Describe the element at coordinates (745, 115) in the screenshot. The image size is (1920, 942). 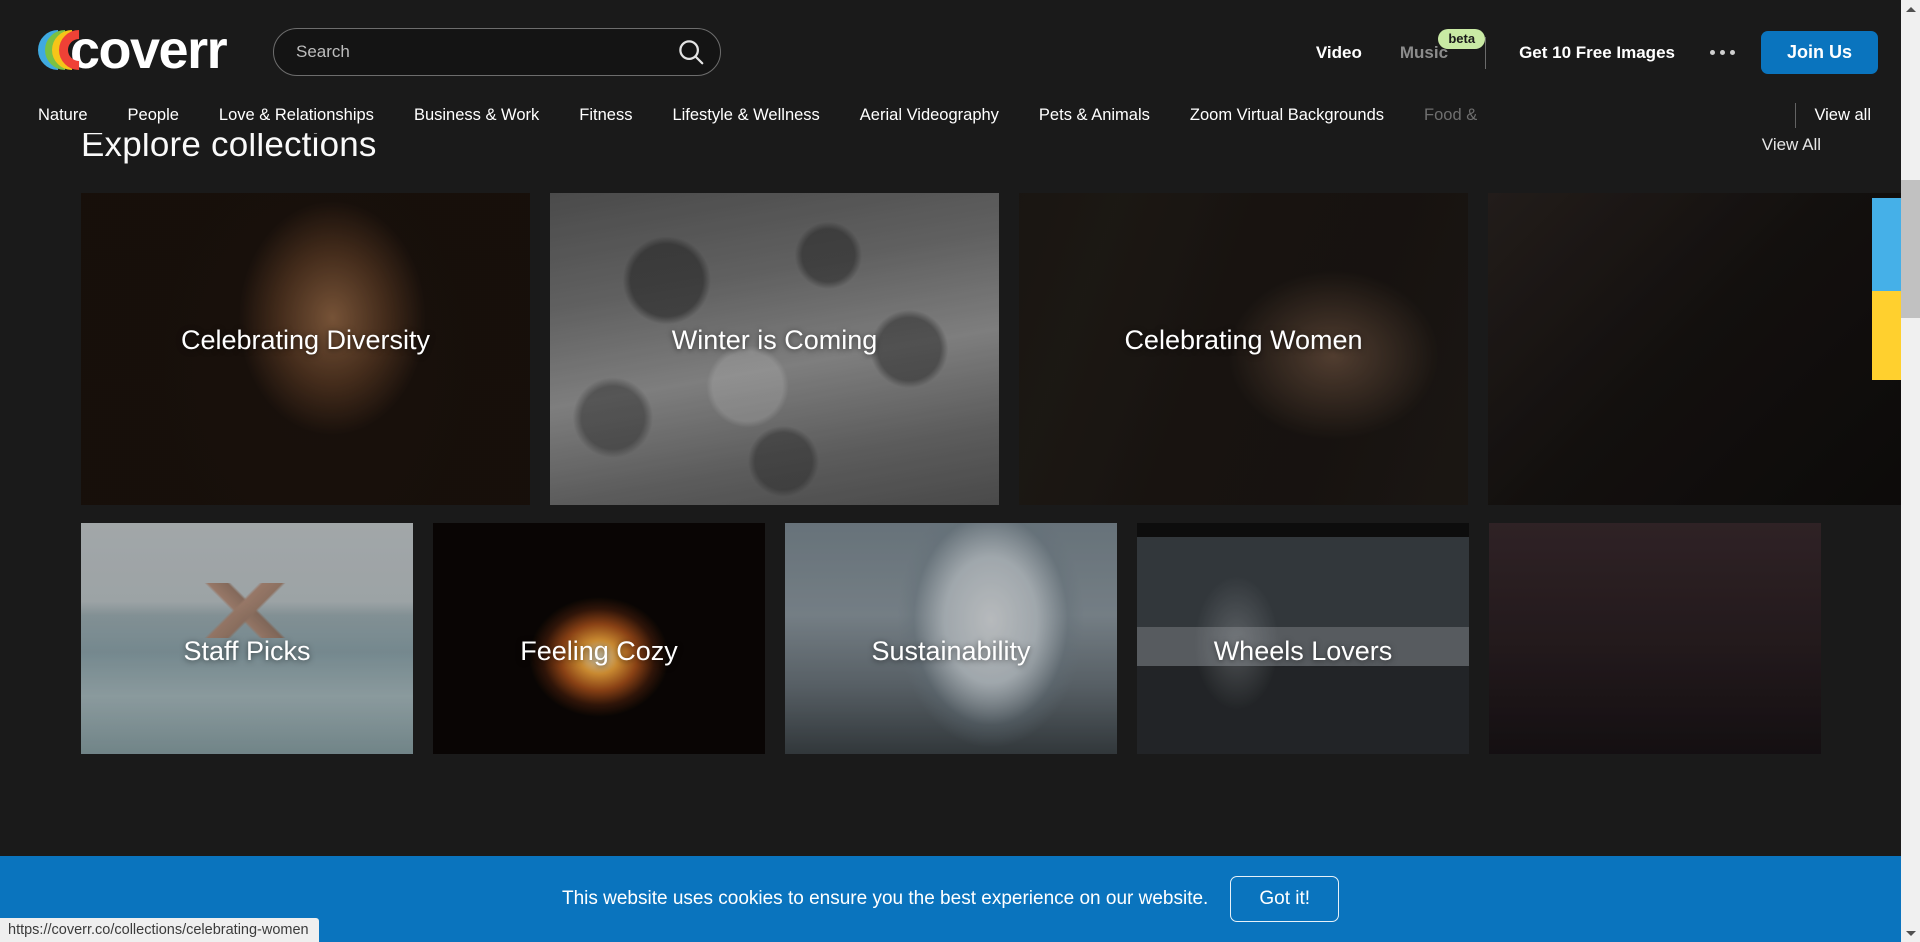
I see `category-lifestyle: Lifestyle & Wellness` at that location.